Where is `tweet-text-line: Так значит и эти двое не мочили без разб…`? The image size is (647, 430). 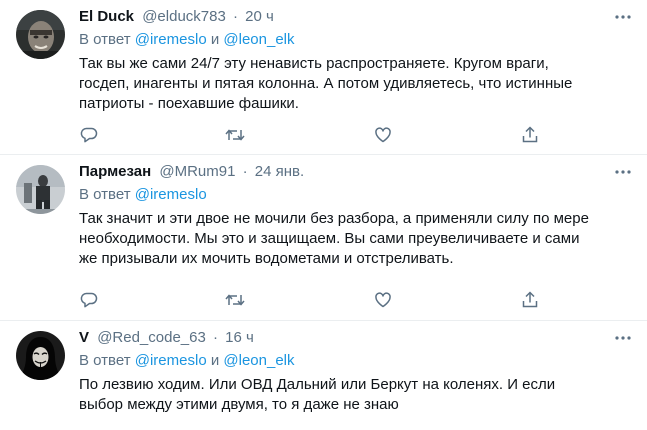 tweet-text-line: Так значит и эти двое не мочили без разб… is located at coordinates (334, 218).